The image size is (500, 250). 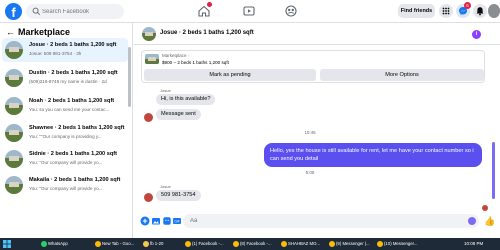 What do you see at coordinates (178, 195) in the screenshot?
I see `incoming-message: 509 981-3754` at bounding box center [178, 195].